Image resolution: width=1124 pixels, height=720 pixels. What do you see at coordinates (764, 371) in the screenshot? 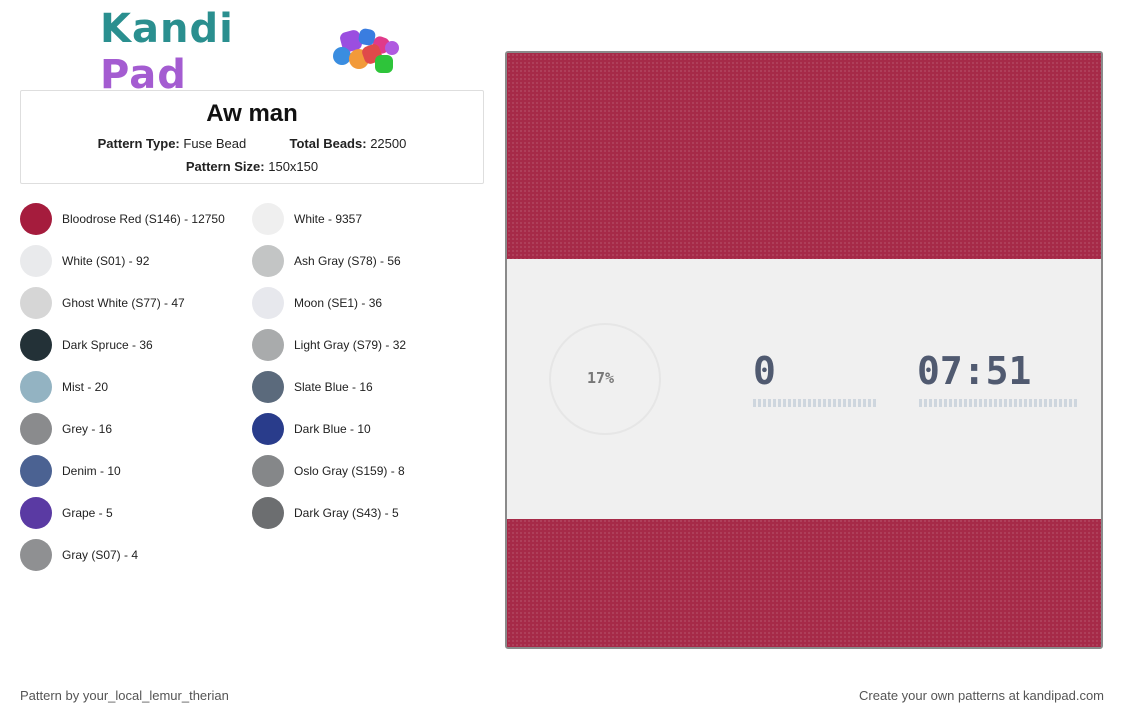
I see `counter-value: 0` at bounding box center [764, 371].